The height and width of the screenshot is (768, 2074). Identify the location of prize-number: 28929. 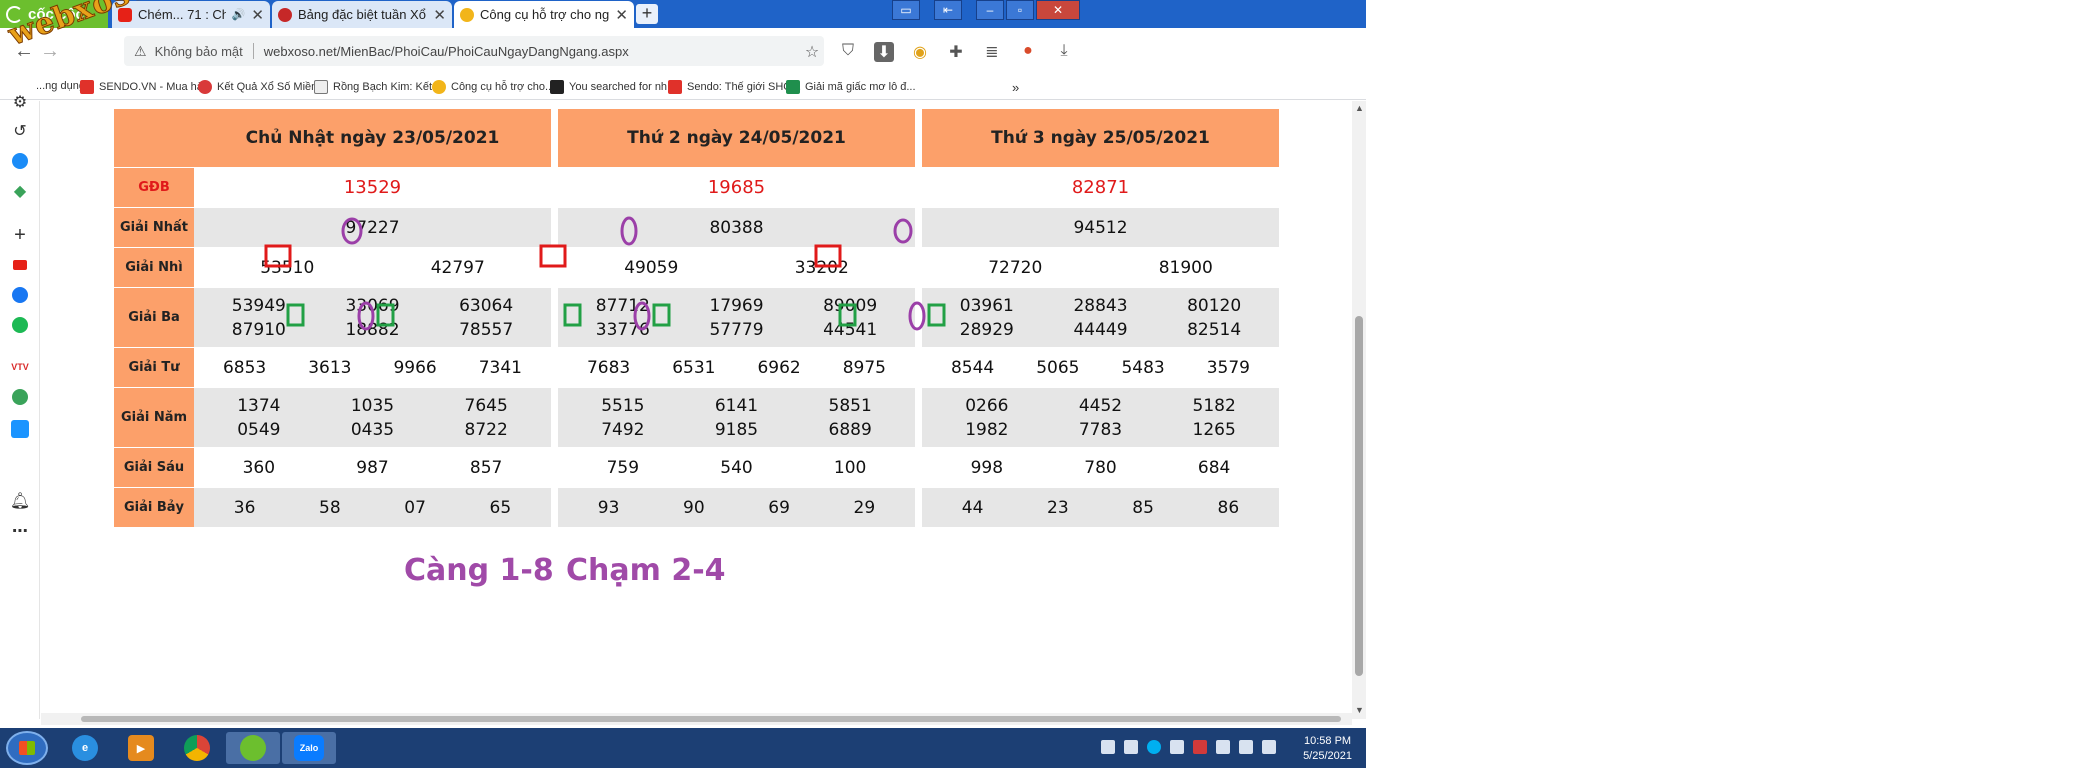
(986, 329).